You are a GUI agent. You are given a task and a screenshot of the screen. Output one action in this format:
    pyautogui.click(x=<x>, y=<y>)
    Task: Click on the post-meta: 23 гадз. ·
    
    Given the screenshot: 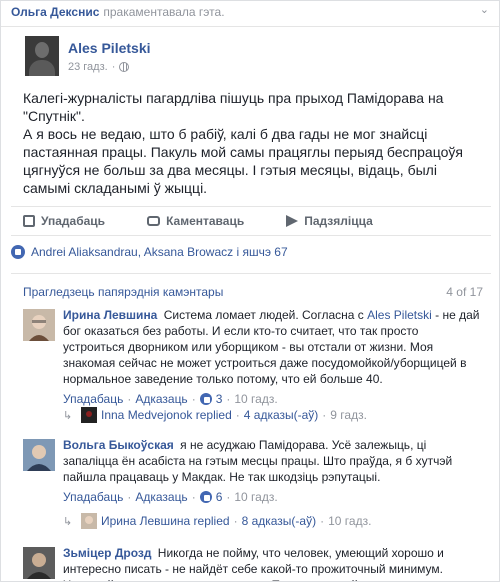 What is the action you would take?
    pyautogui.click(x=99, y=67)
    